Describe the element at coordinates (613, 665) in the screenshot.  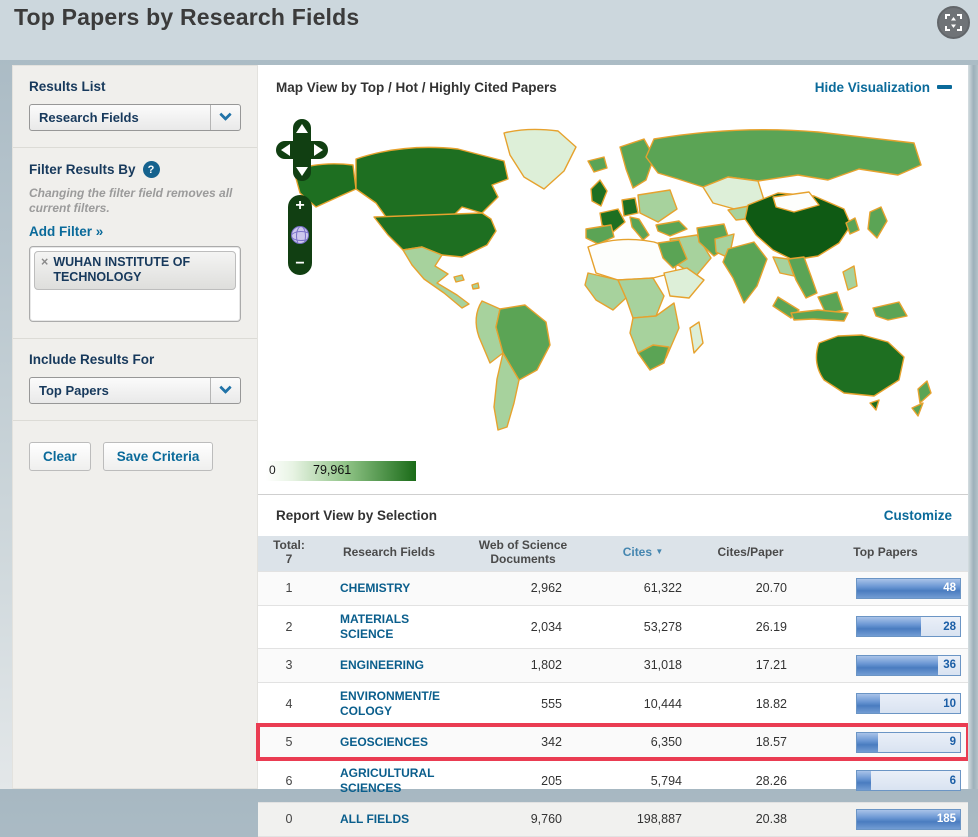
I see `table-row: 3 ENGINEERING 1,802 31,018 17.21 36` at that location.